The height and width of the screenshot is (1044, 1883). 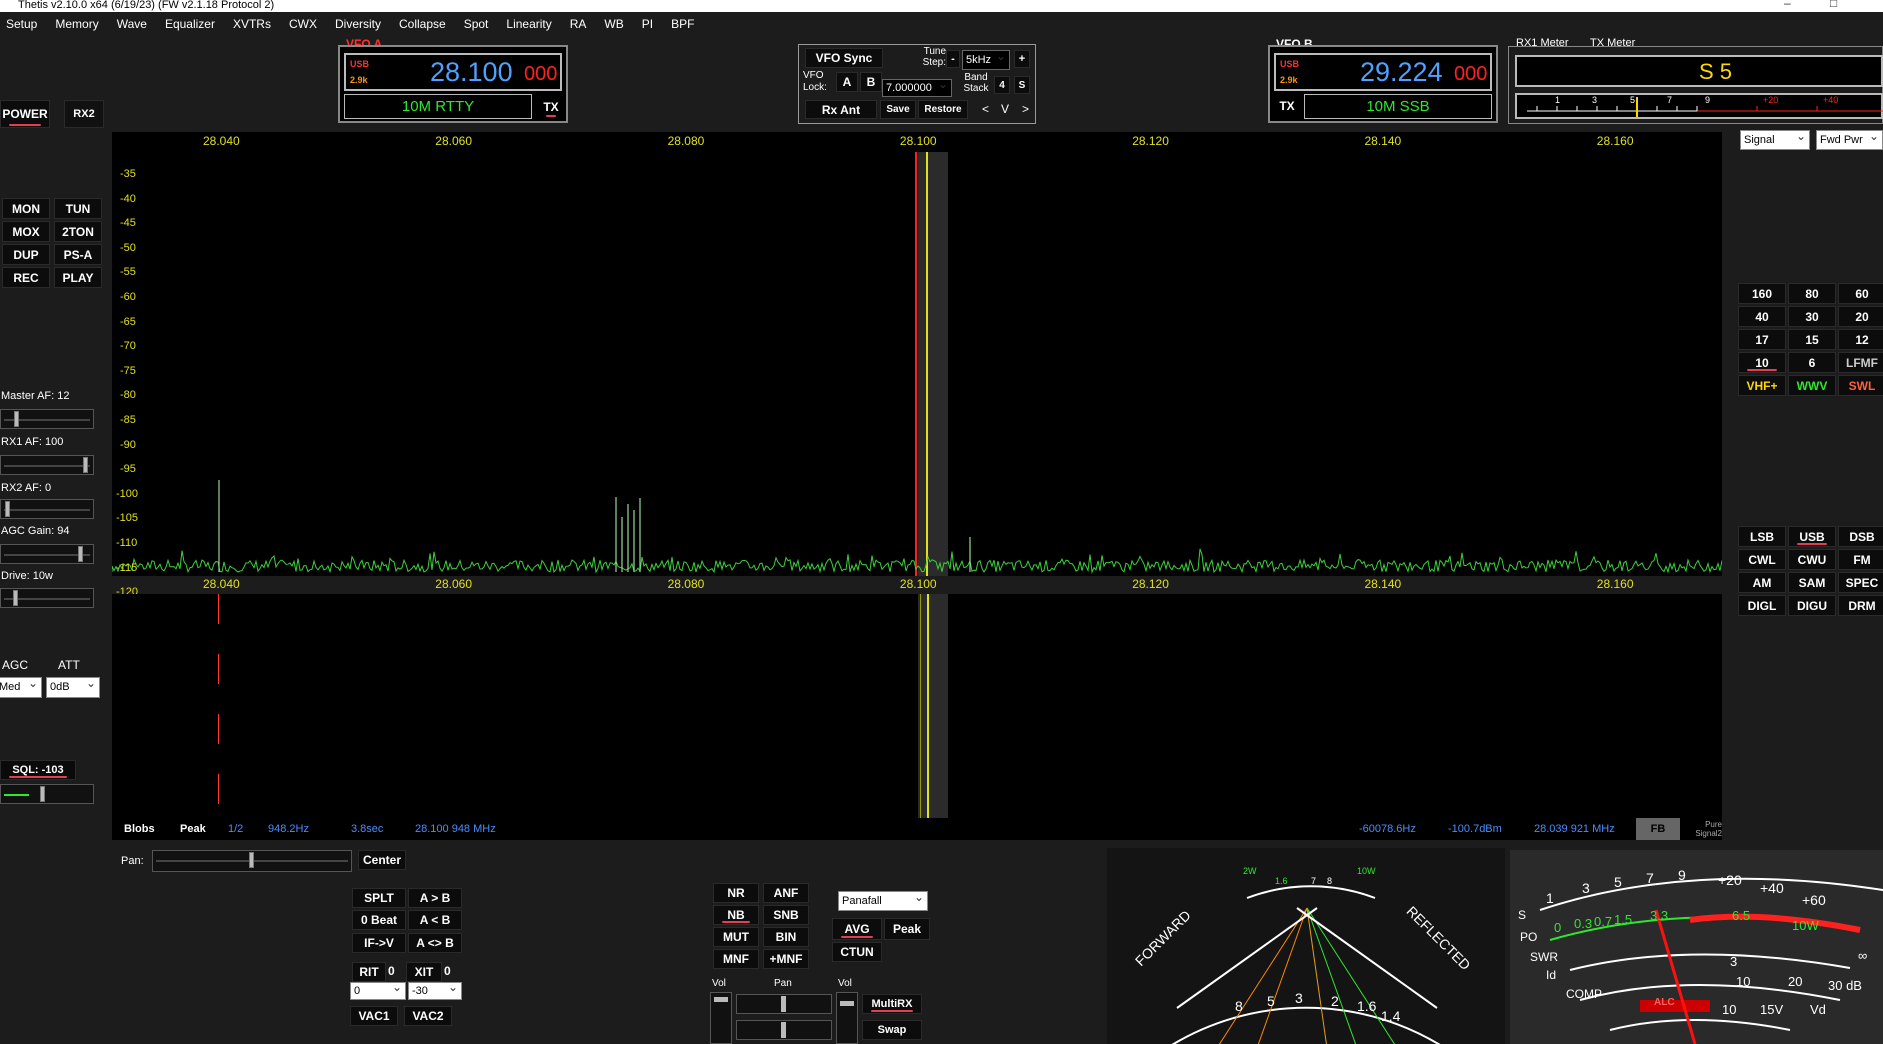 I want to click on rx2-button: RX2, so click(x=84, y=114).